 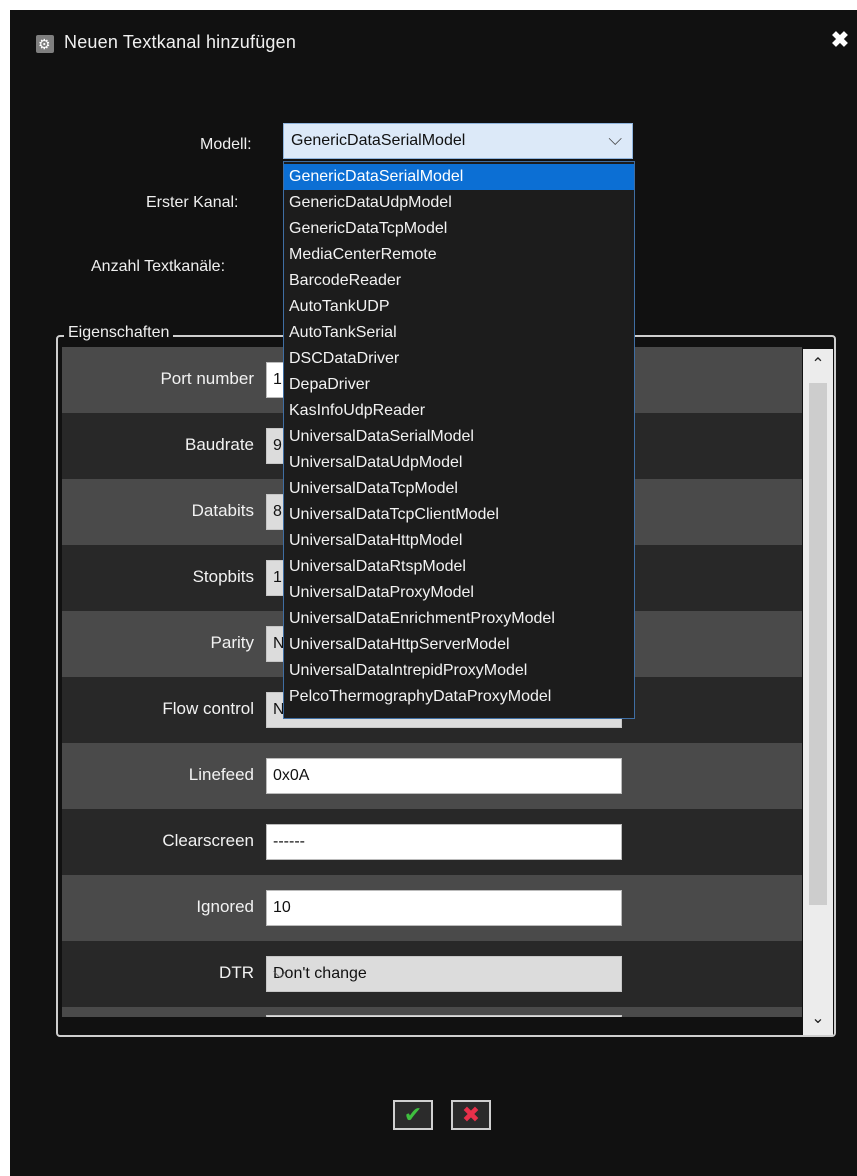 I want to click on dropdown-item-label: UniversalDataTcpClientModel, so click(x=394, y=514).